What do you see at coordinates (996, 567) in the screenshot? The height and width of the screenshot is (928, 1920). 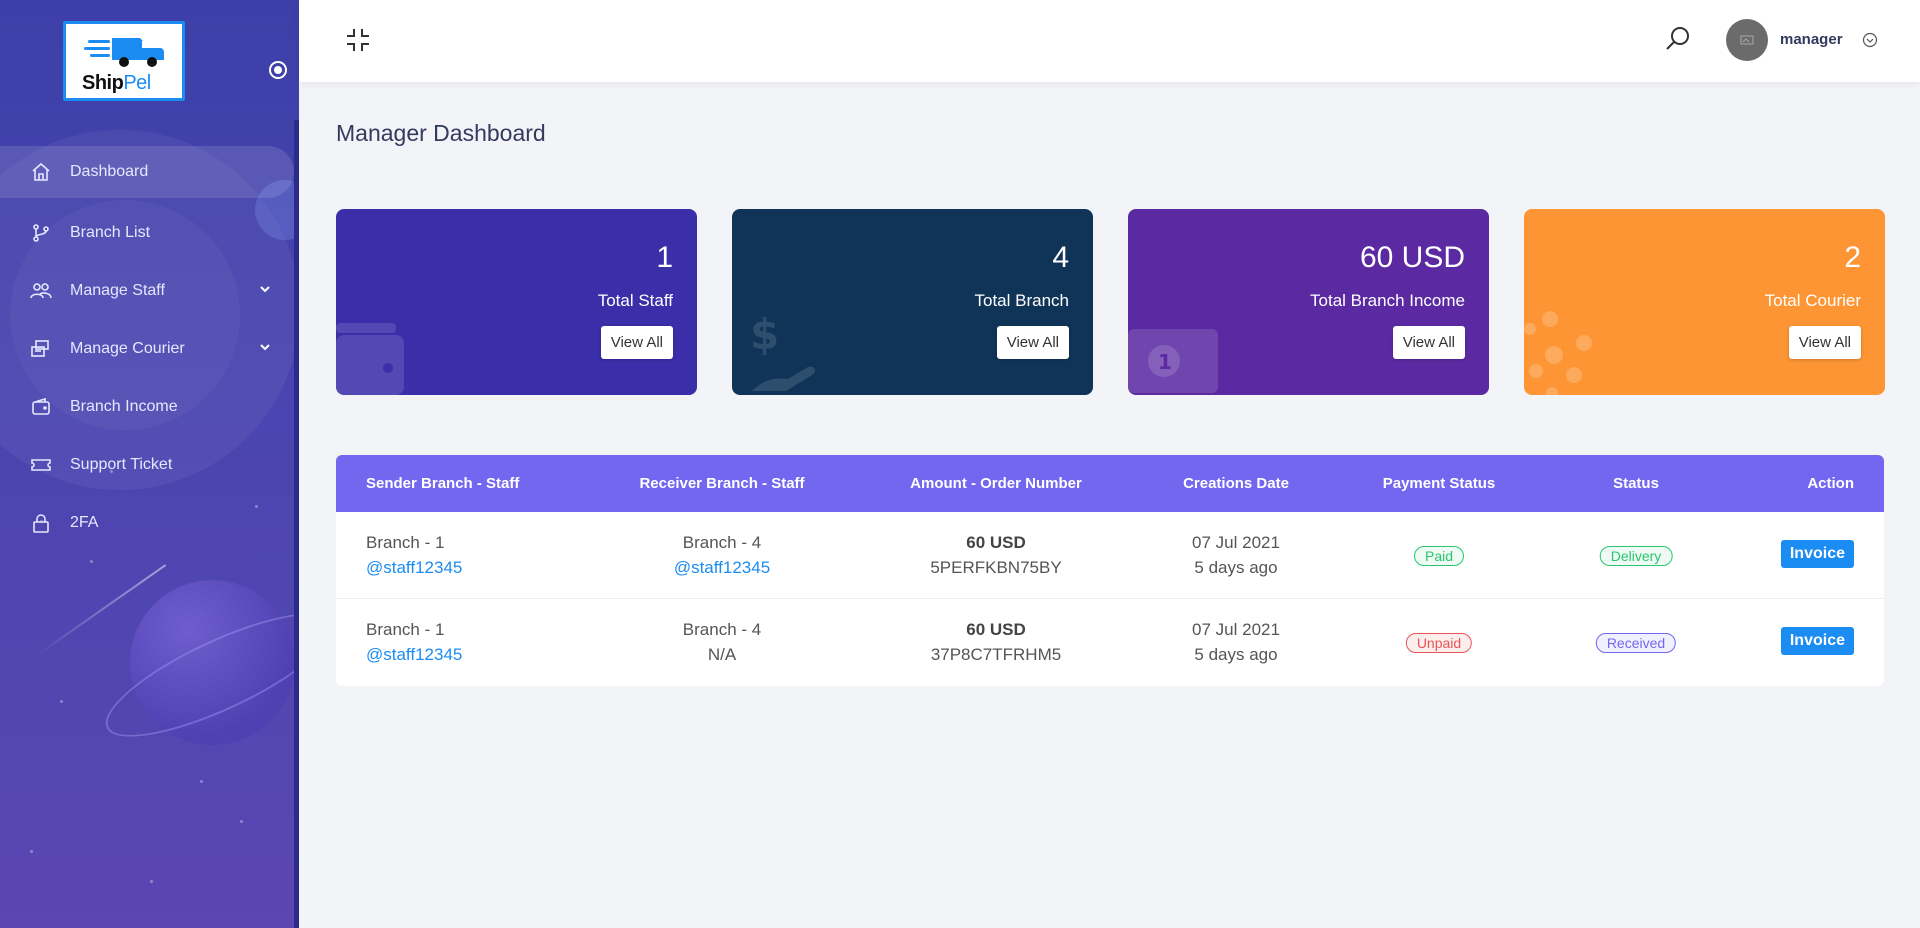 I see `order-number: 5PERFKBN75BY` at bounding box center [996, 567].